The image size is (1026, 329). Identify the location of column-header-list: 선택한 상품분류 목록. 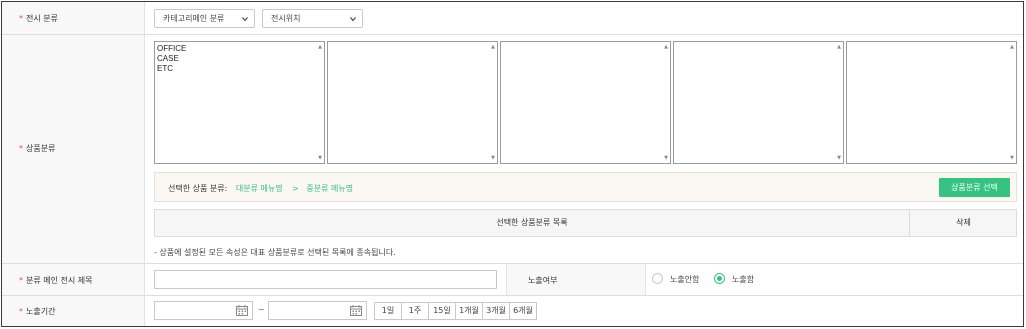
(532, 223).